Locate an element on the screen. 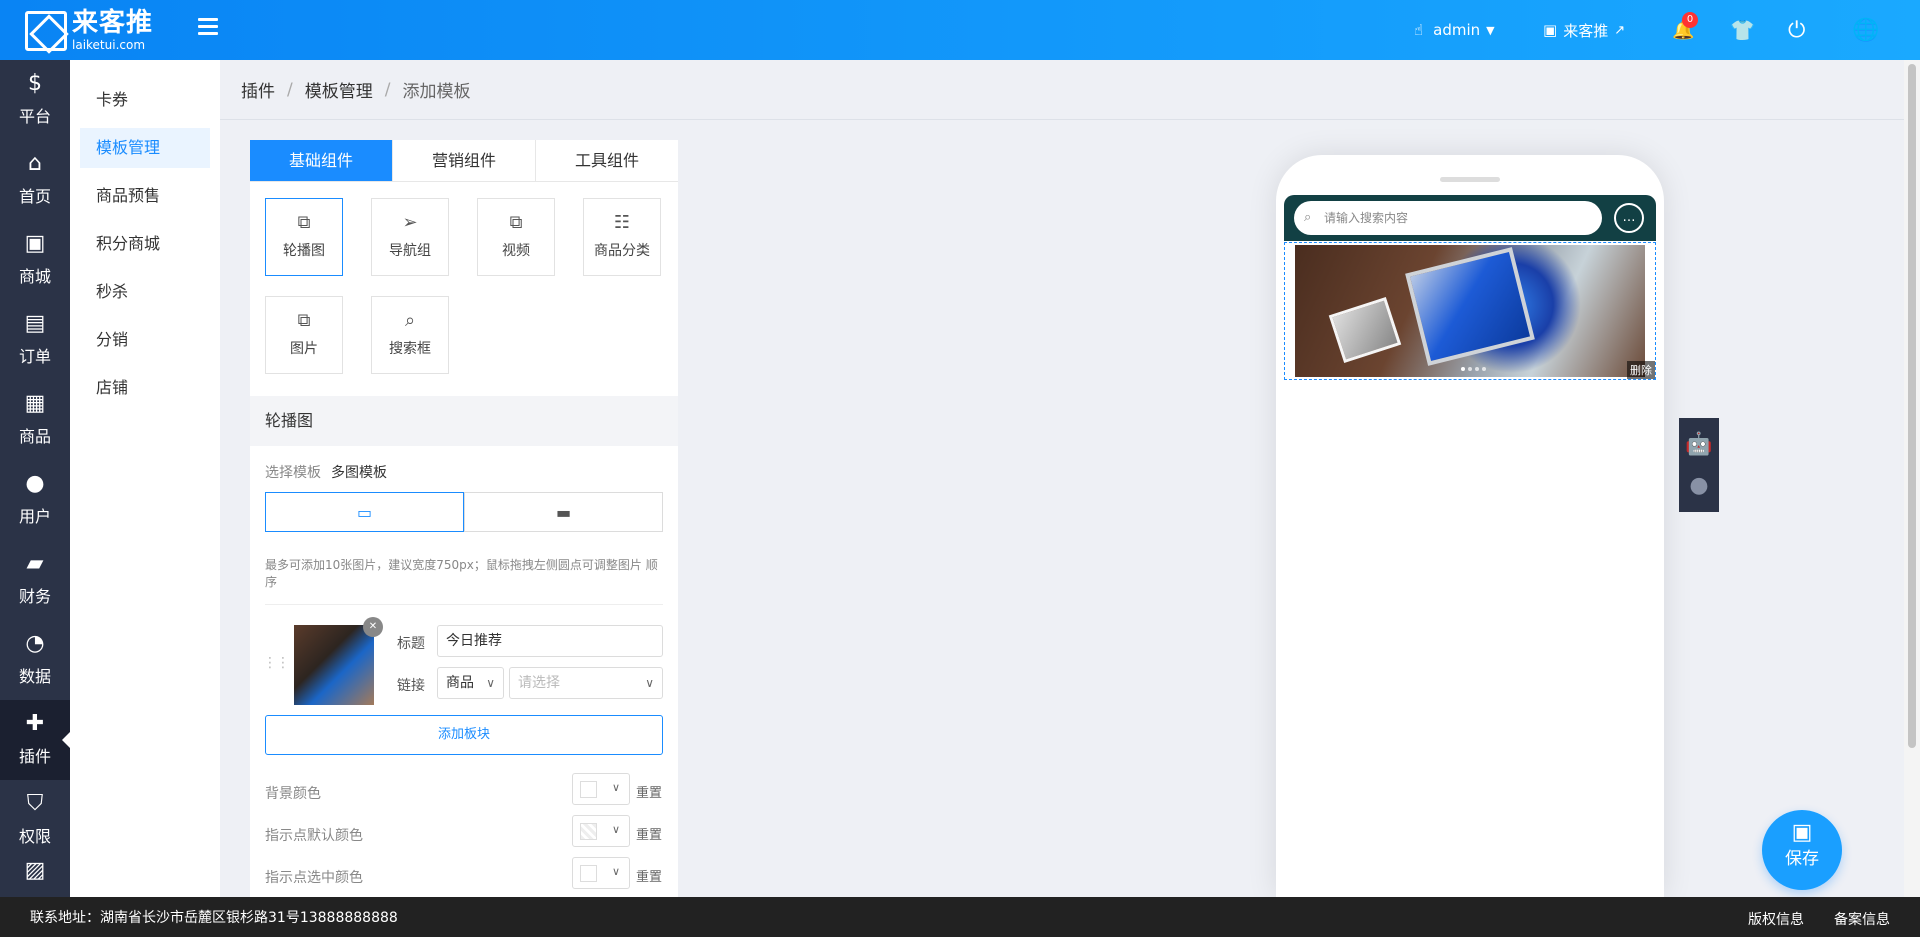 The width and height of the screenshot is (1920, 937). component-image: ⧉ 图片 is located at coordinates (304, 335).